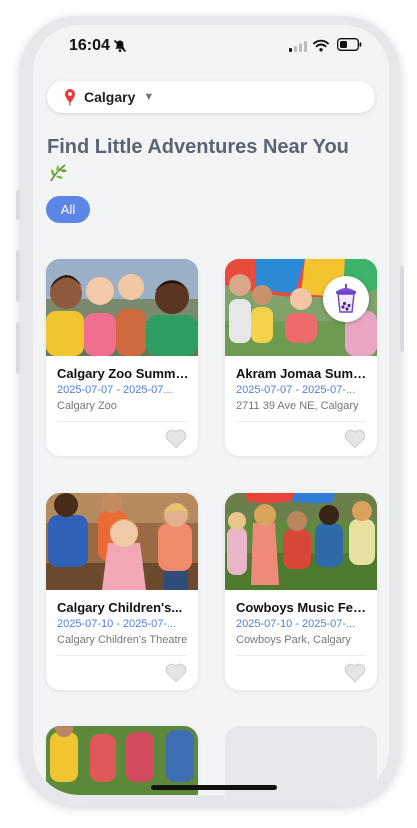  Describe the element at coordinates (149, 97) in the screenshot. I see `chevron-down-icon: ▼` at that location.